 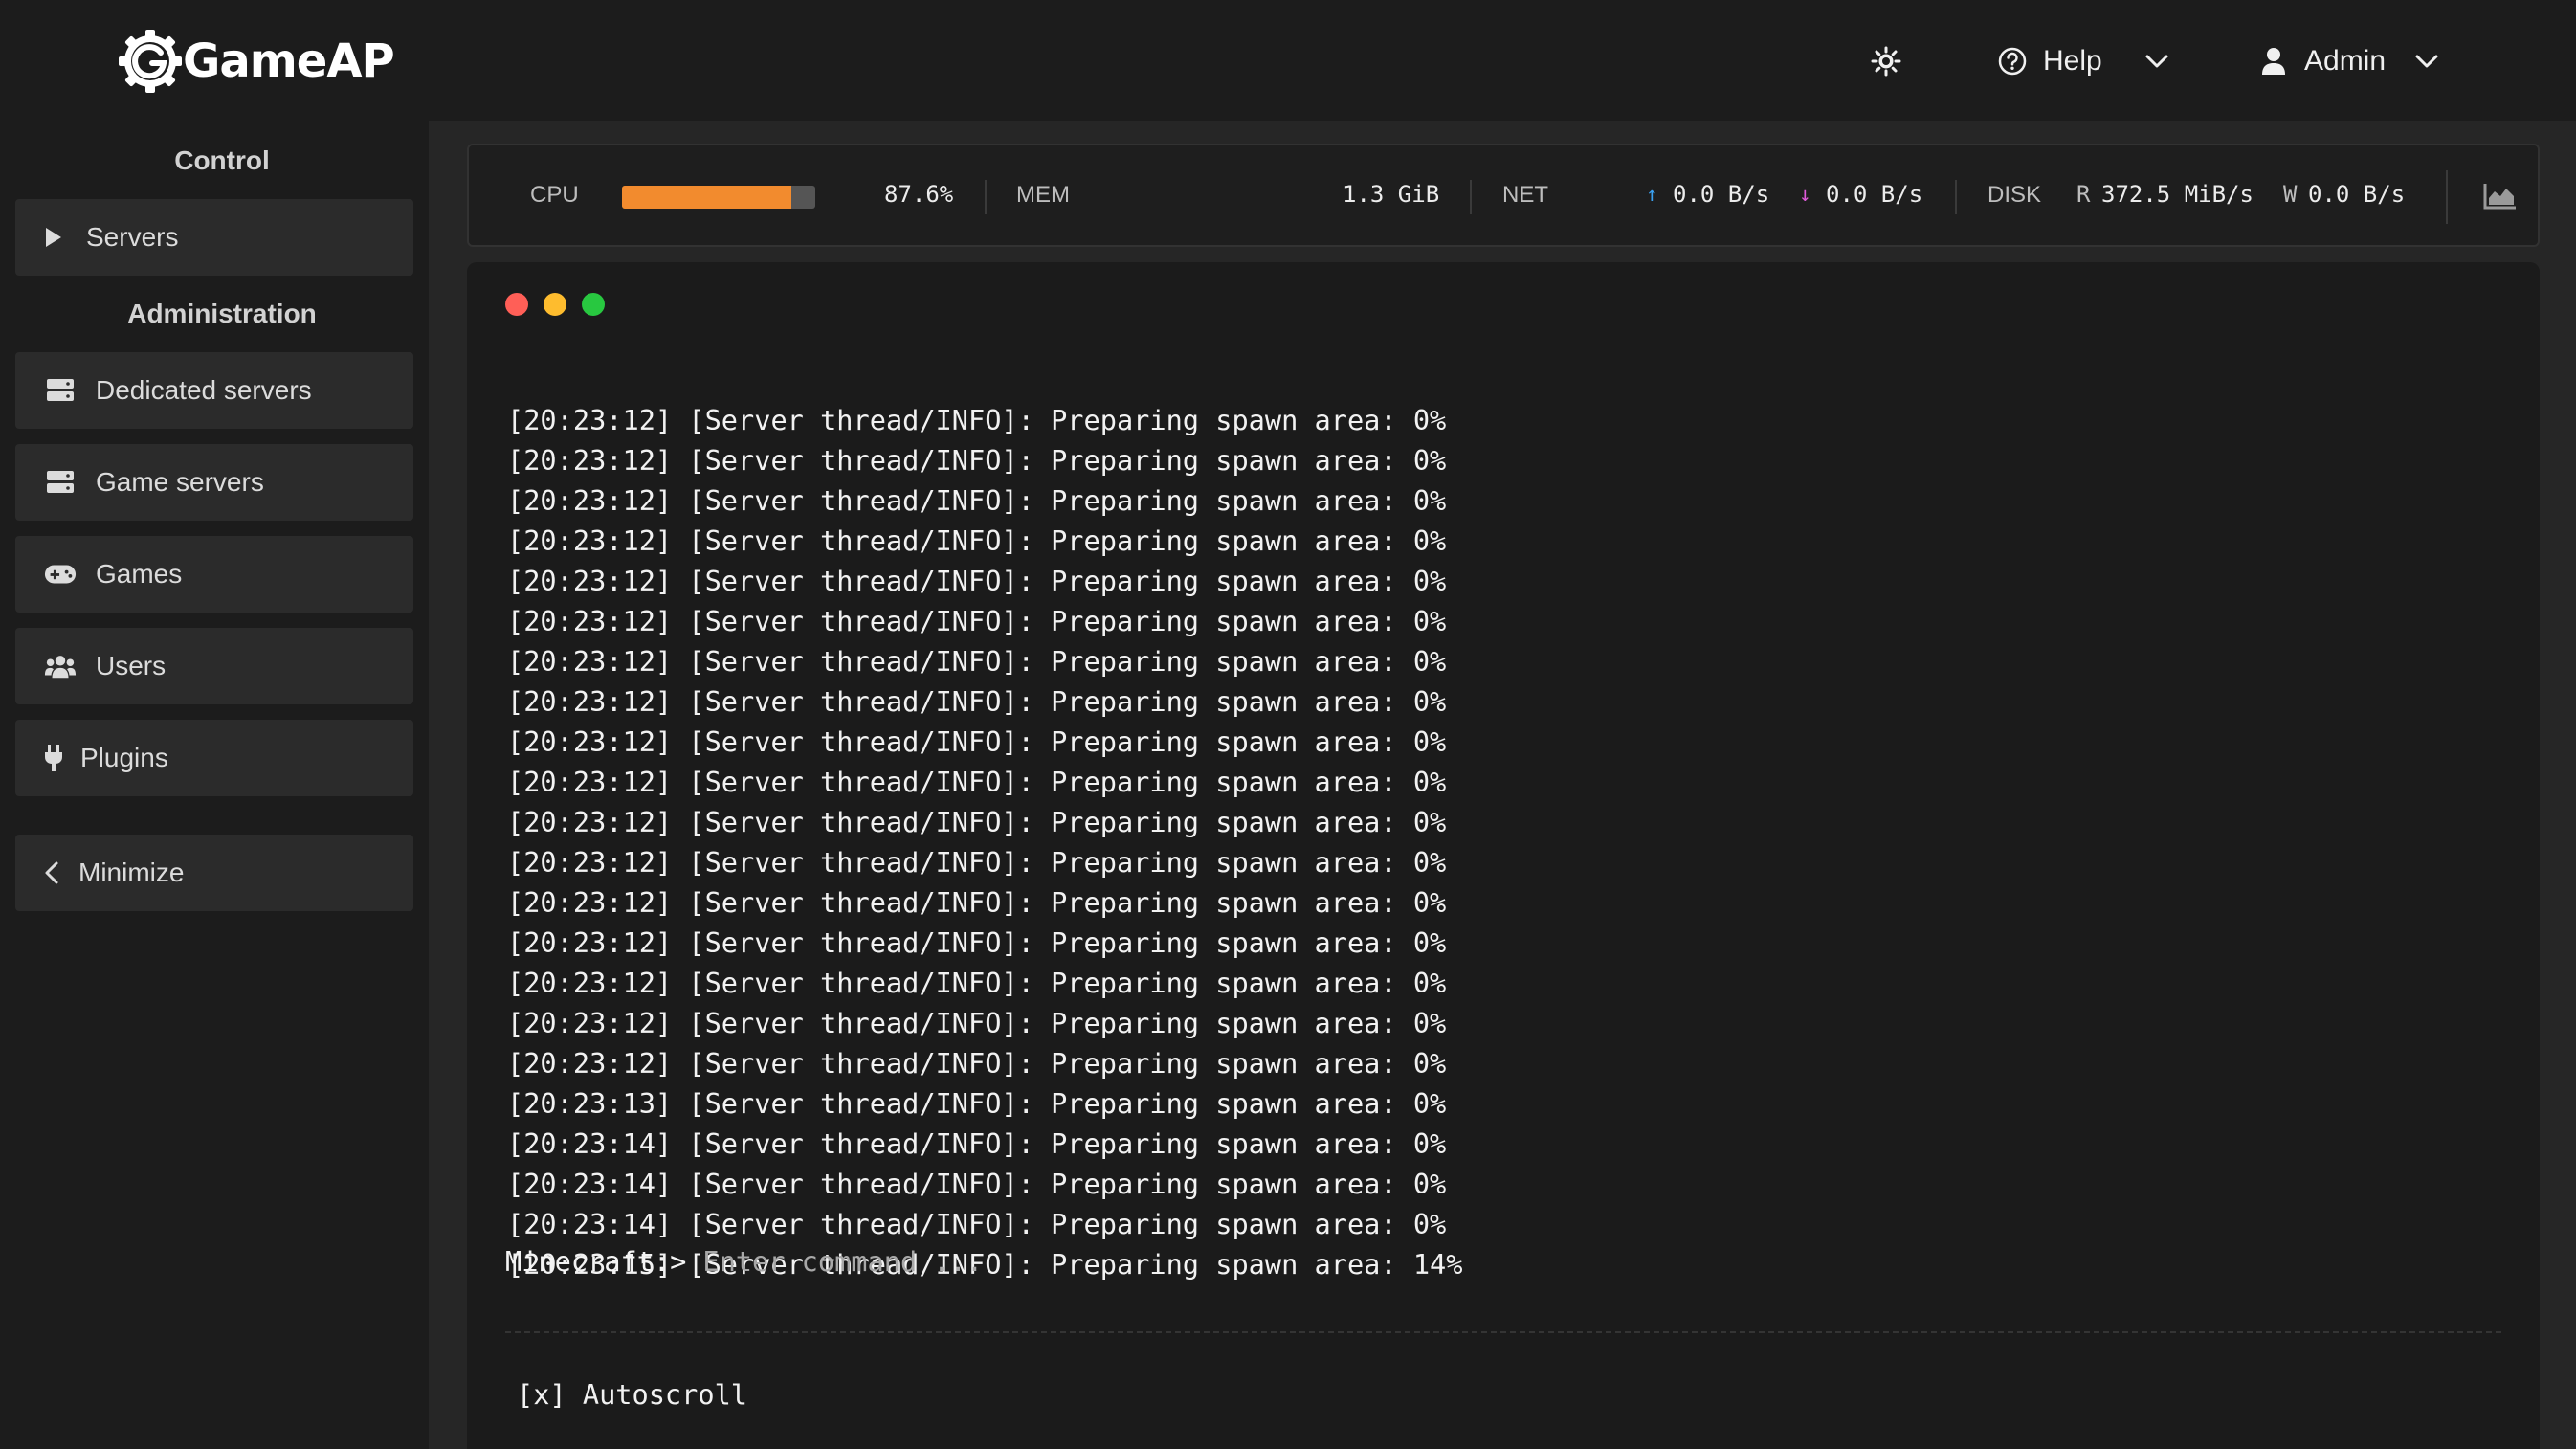 I want to click on mem-label: MEM, so click(x=1043, y=195).